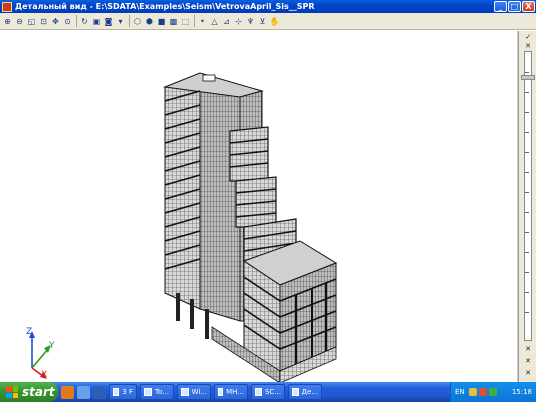 This screenshot has width=536, height=402. Describe the element at coordinates (7, 6) in the screenshot. I see `app-icon` at that location.